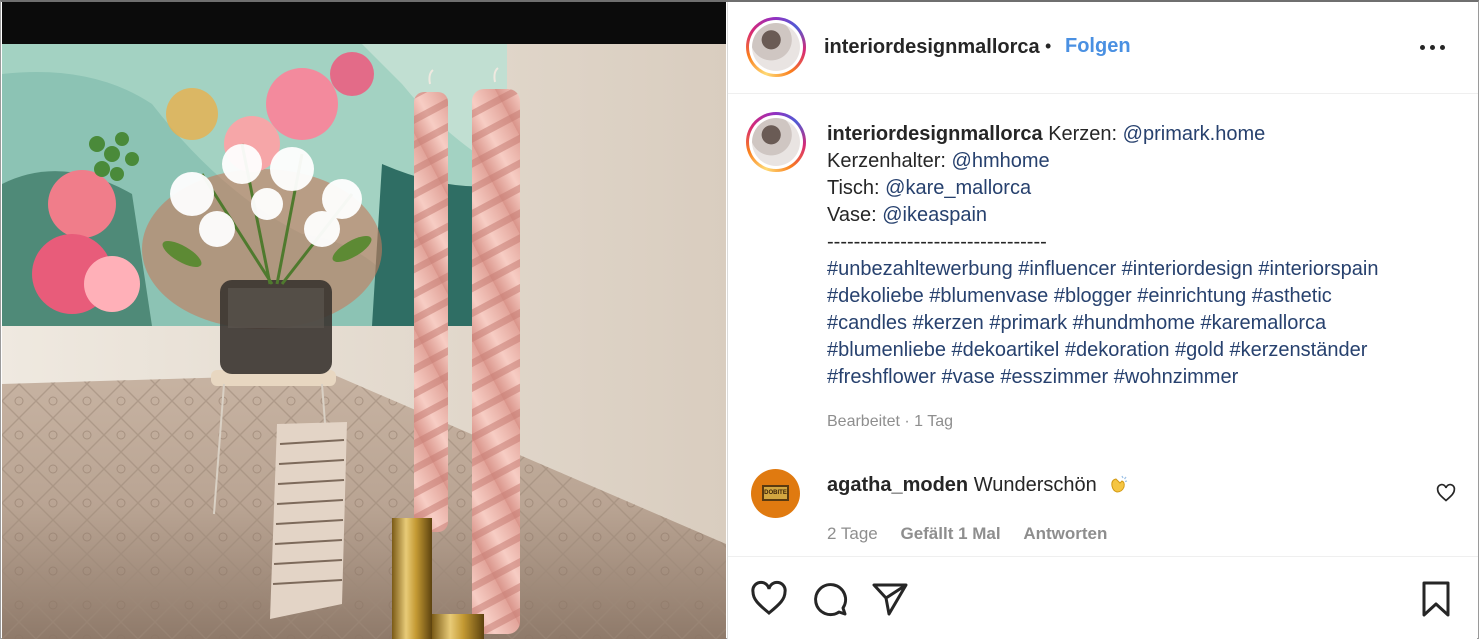  Describe the element at coordinates (935, 134) in the screenshot. I see `caption-username: interiordesignmallorca` at that location.